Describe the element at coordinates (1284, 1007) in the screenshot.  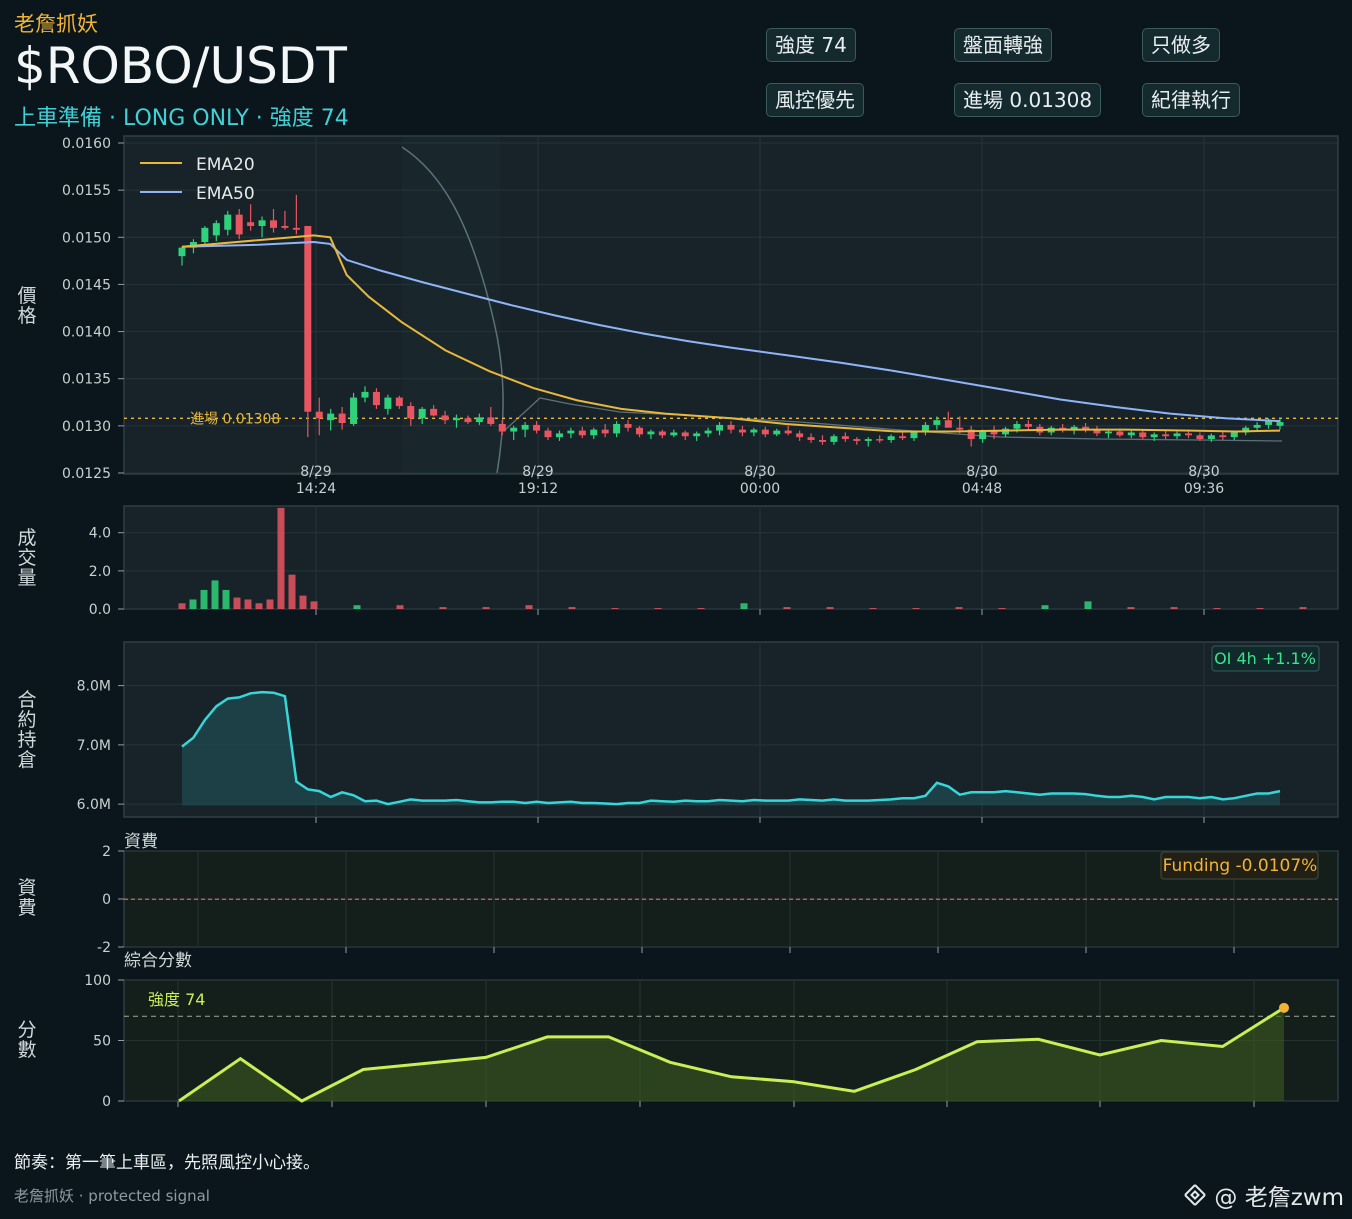
I see `score-latest-point` at that location.